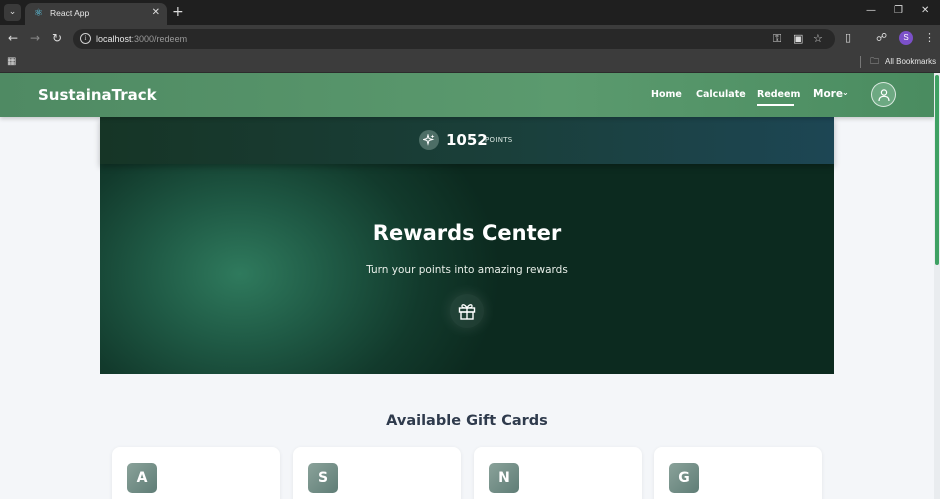 This screenshot has height=499, width=940. What do you see at coordinates (558, 473) in the screenshot?
I see `gift-card: N` at bounding box center [558, 473].